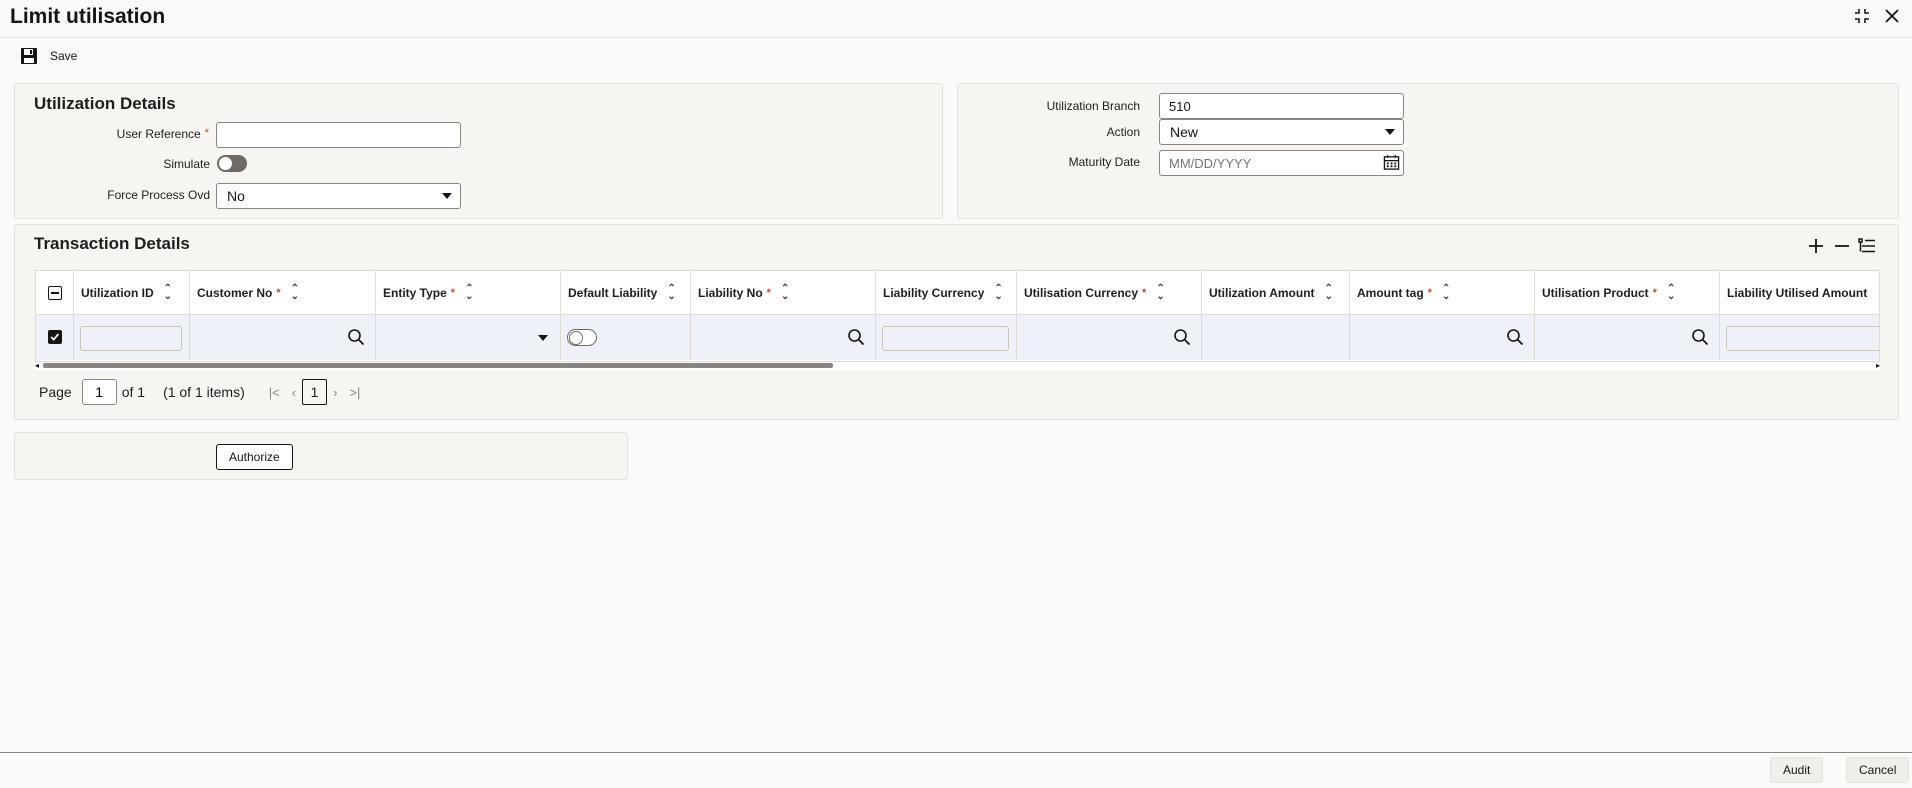 The width and height of the screenshot is (1912, 788). I want to click on entity-type-cell, so click(468, 337).